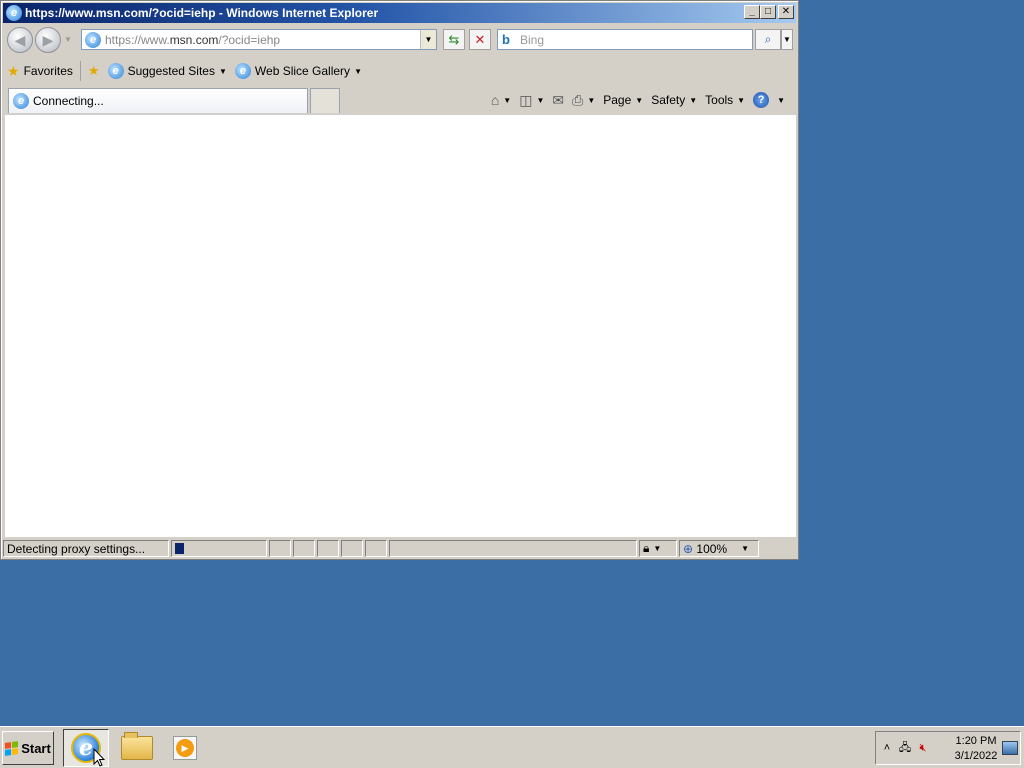 The height and width of the screenshot is (768, 1024). Describe the element at coordinates (625, 39) in the screenshot. I see `search-input: b Bing` at that location.